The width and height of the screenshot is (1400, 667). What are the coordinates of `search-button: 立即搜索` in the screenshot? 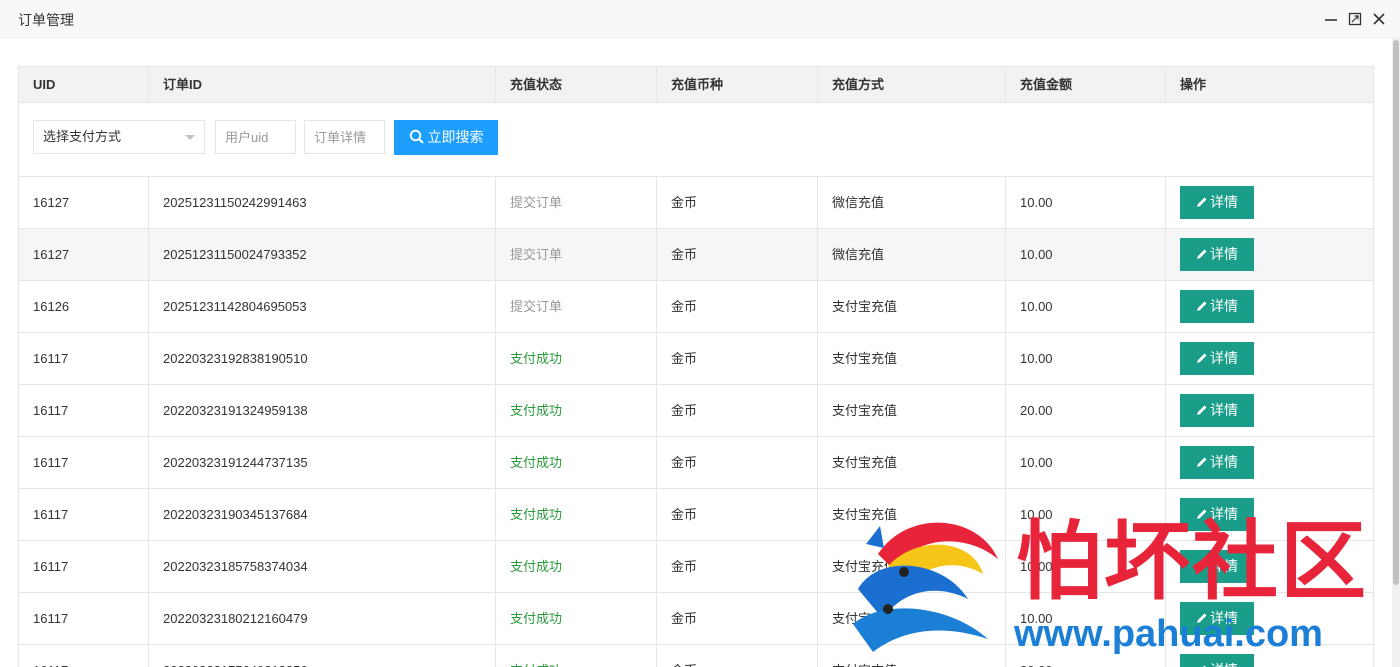 It's located at (446, 137).